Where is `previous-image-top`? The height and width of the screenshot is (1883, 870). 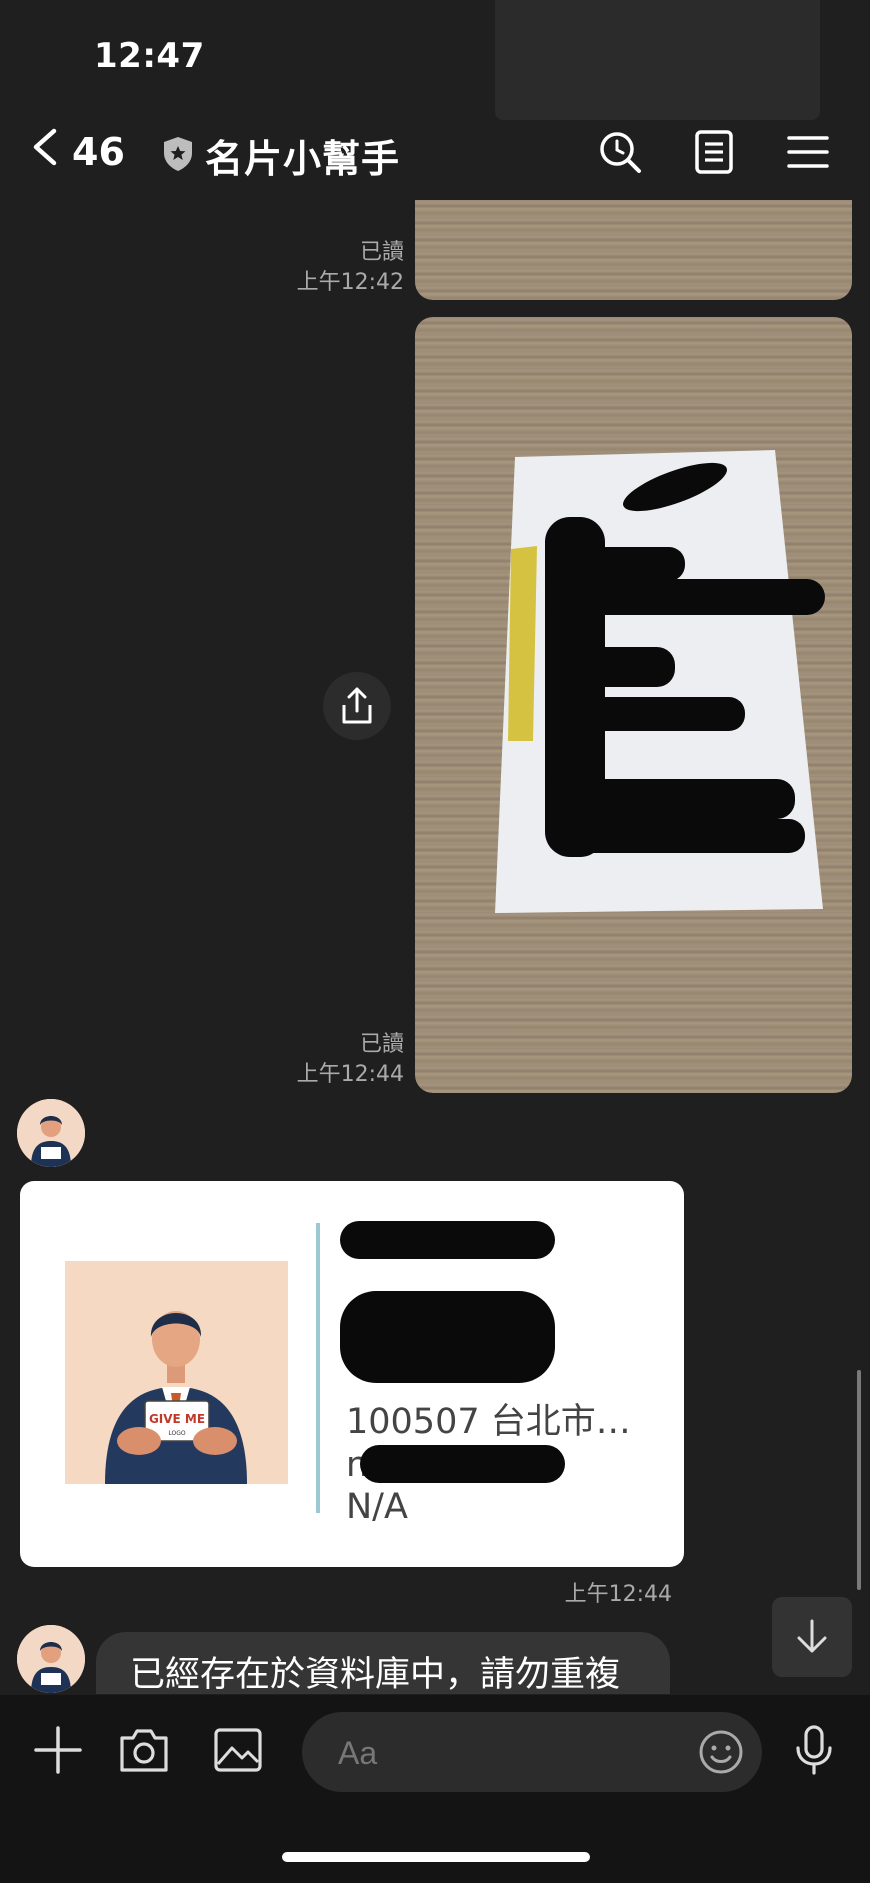 previous-image-top is located at coordinates (657, 60).